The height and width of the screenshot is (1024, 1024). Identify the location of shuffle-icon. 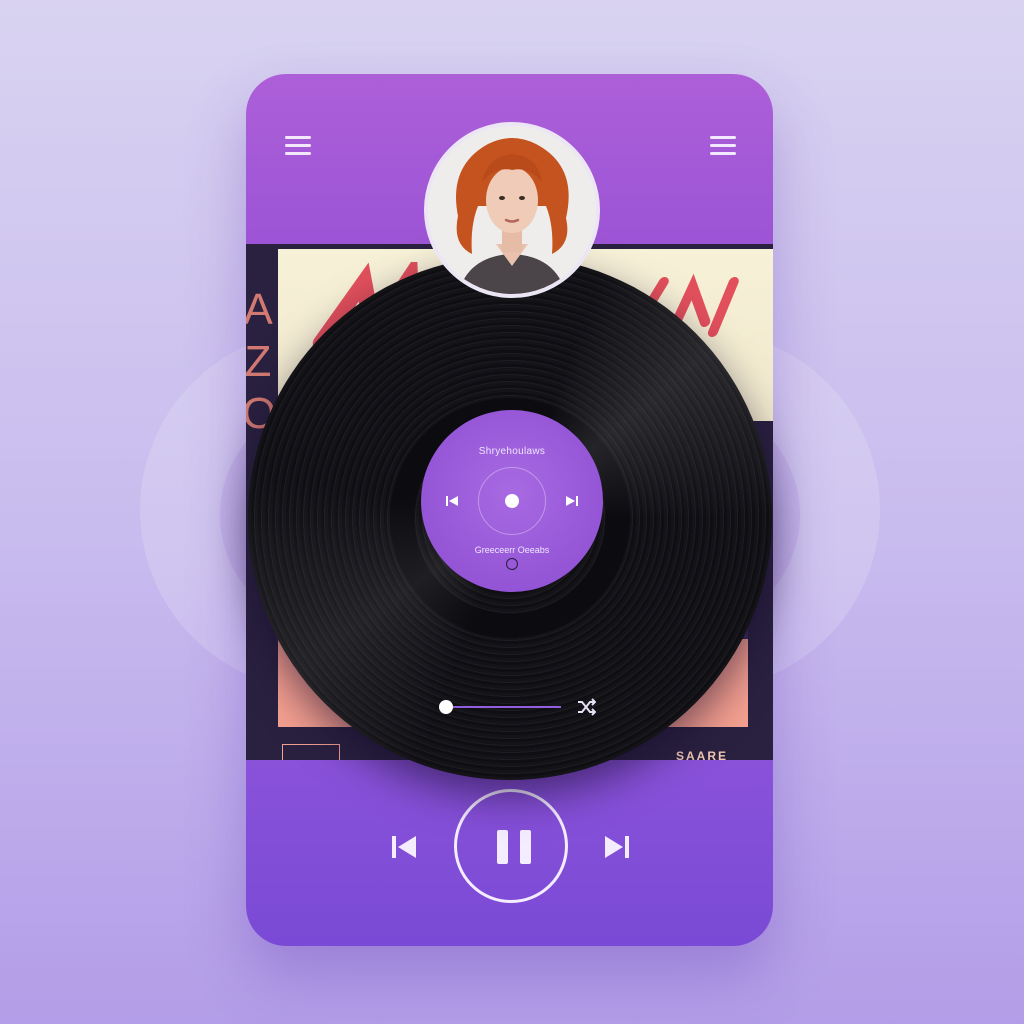
(586, 707).